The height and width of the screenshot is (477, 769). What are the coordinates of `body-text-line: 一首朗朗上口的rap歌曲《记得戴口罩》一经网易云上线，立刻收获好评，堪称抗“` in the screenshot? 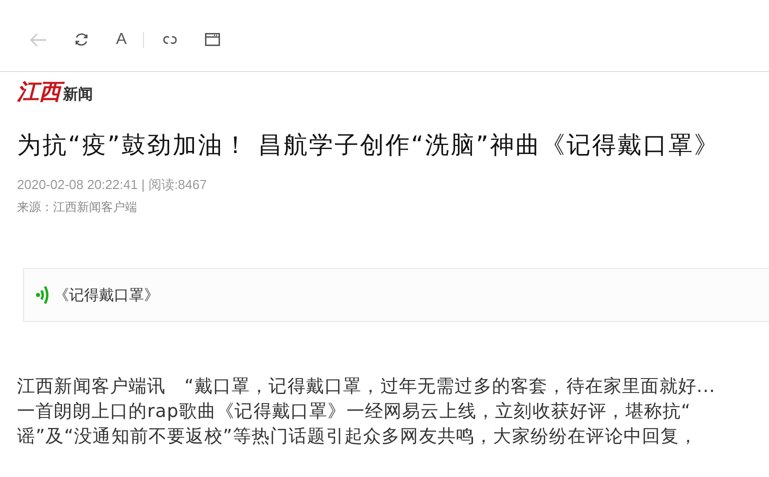 It's located at (354, 412).